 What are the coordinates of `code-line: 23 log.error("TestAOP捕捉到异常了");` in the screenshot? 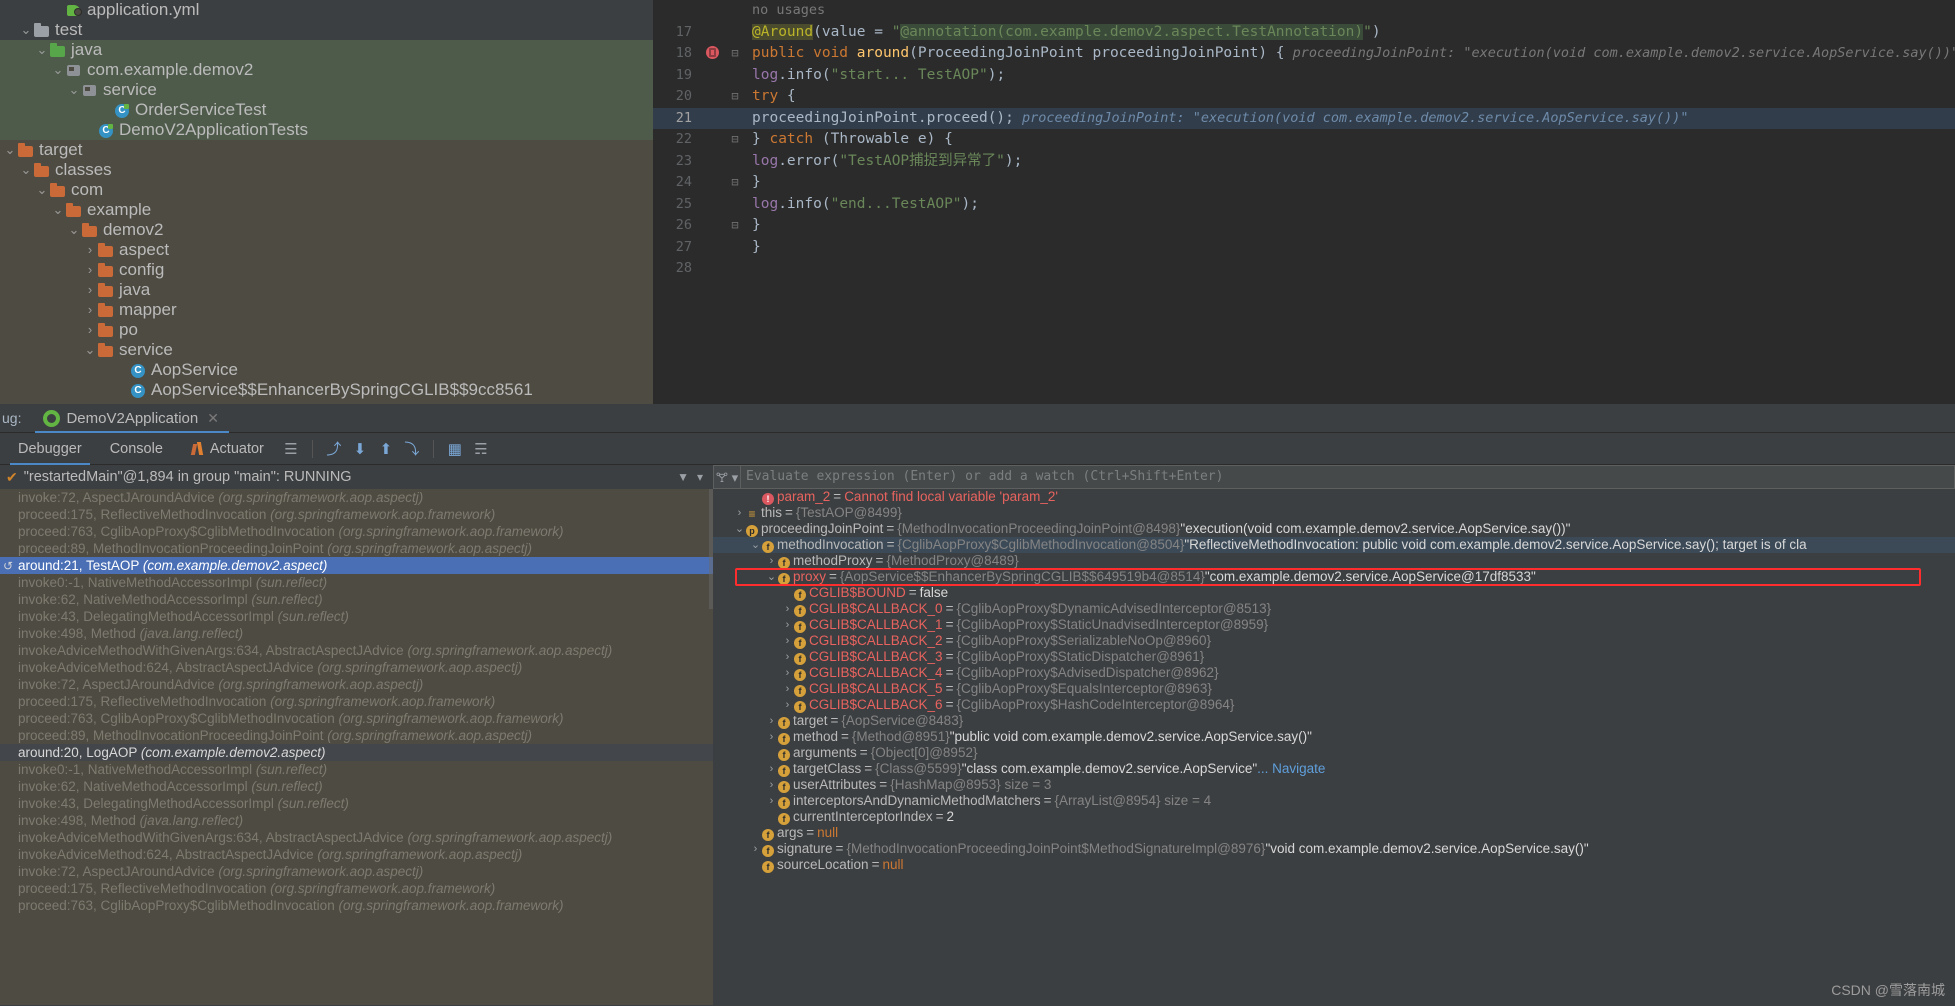 It's located at (1304, 162).